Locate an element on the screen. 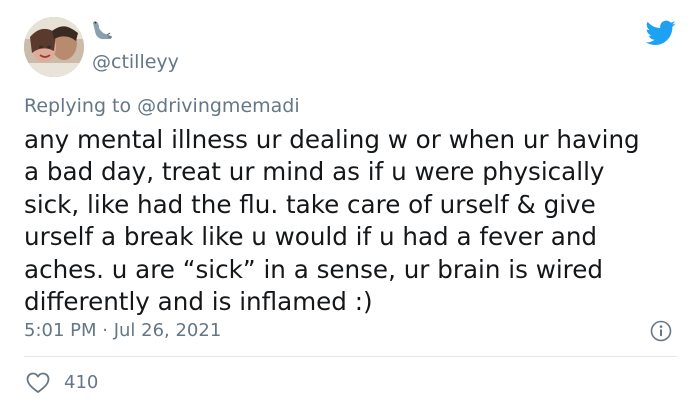 Image resolution: width=700 pixels, height=411 pixels. reply-context: Replying to @drivingmemadi is located at coordinates (162, 106).